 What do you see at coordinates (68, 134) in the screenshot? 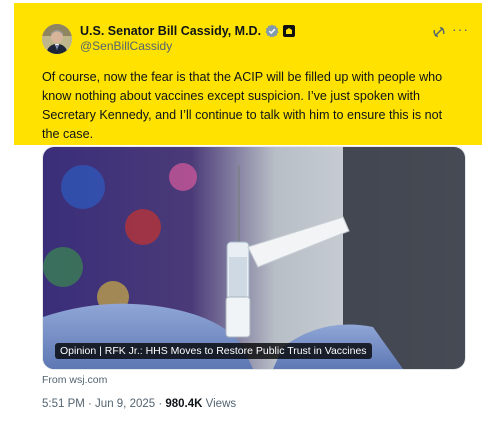
I see `tweet-text-line: the case.` at bounding box center [68, 134].